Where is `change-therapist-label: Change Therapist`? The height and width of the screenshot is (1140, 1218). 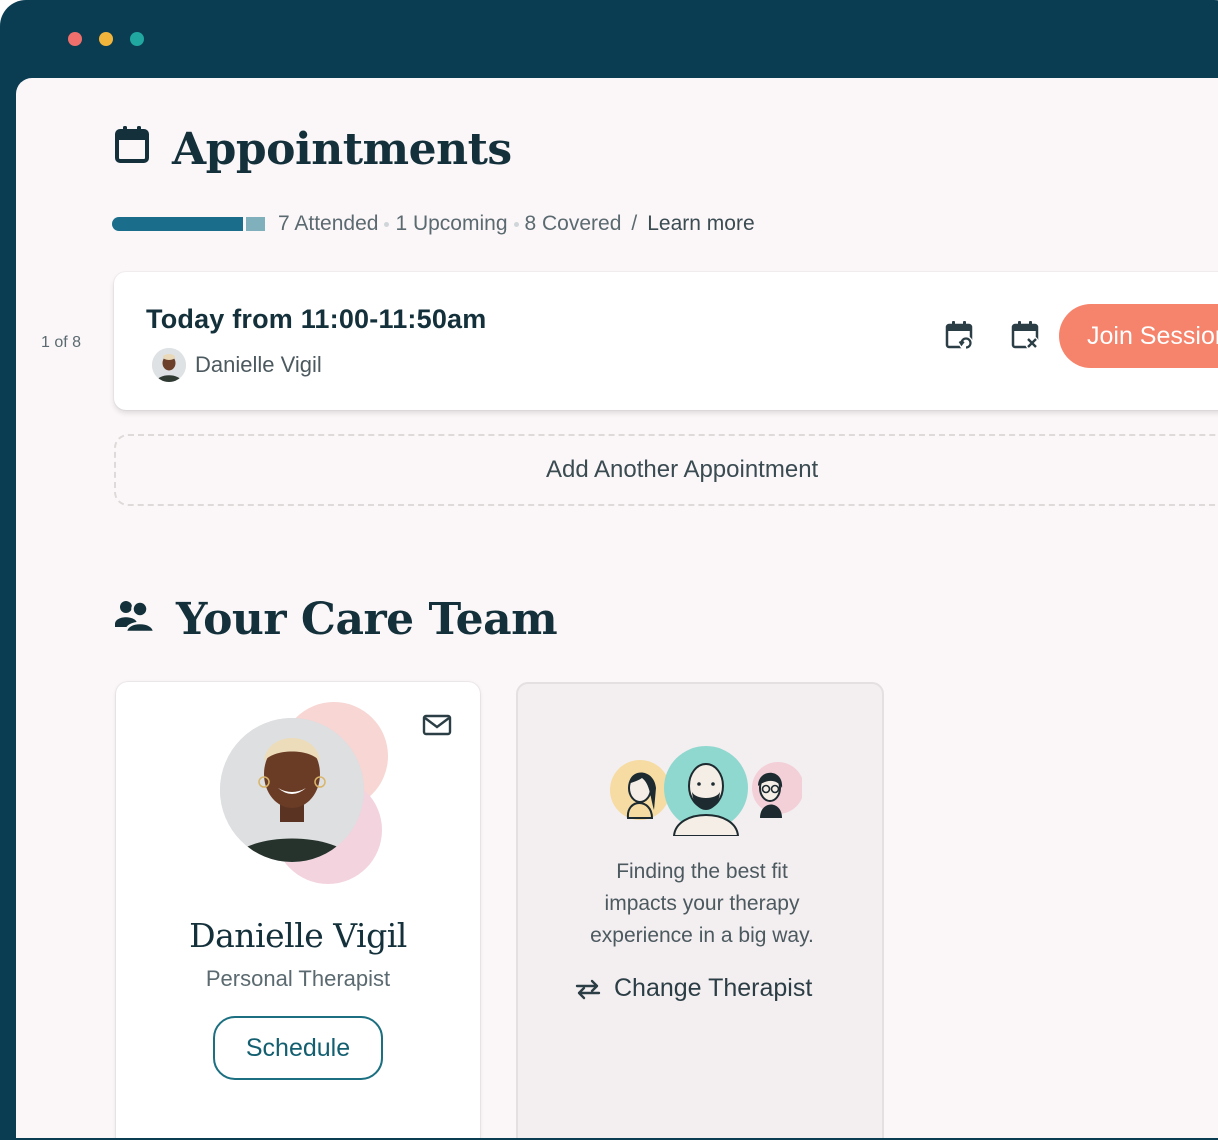
change-therapist-label: Change Therapist is located at coordinates (713, 988).